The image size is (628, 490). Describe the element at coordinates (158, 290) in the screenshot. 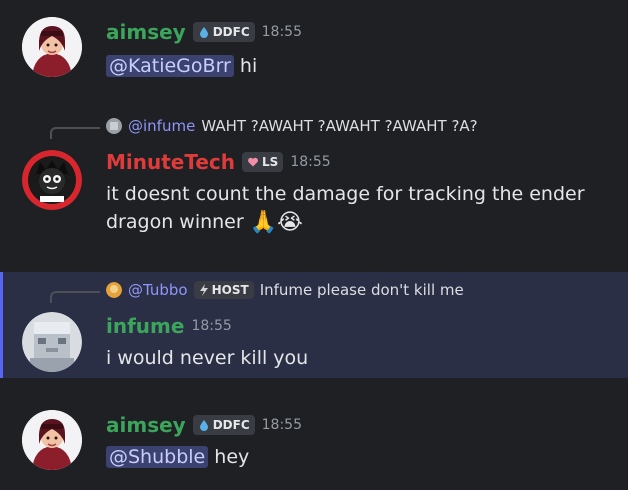

I see `reply-author: @Tubbo` at that location.